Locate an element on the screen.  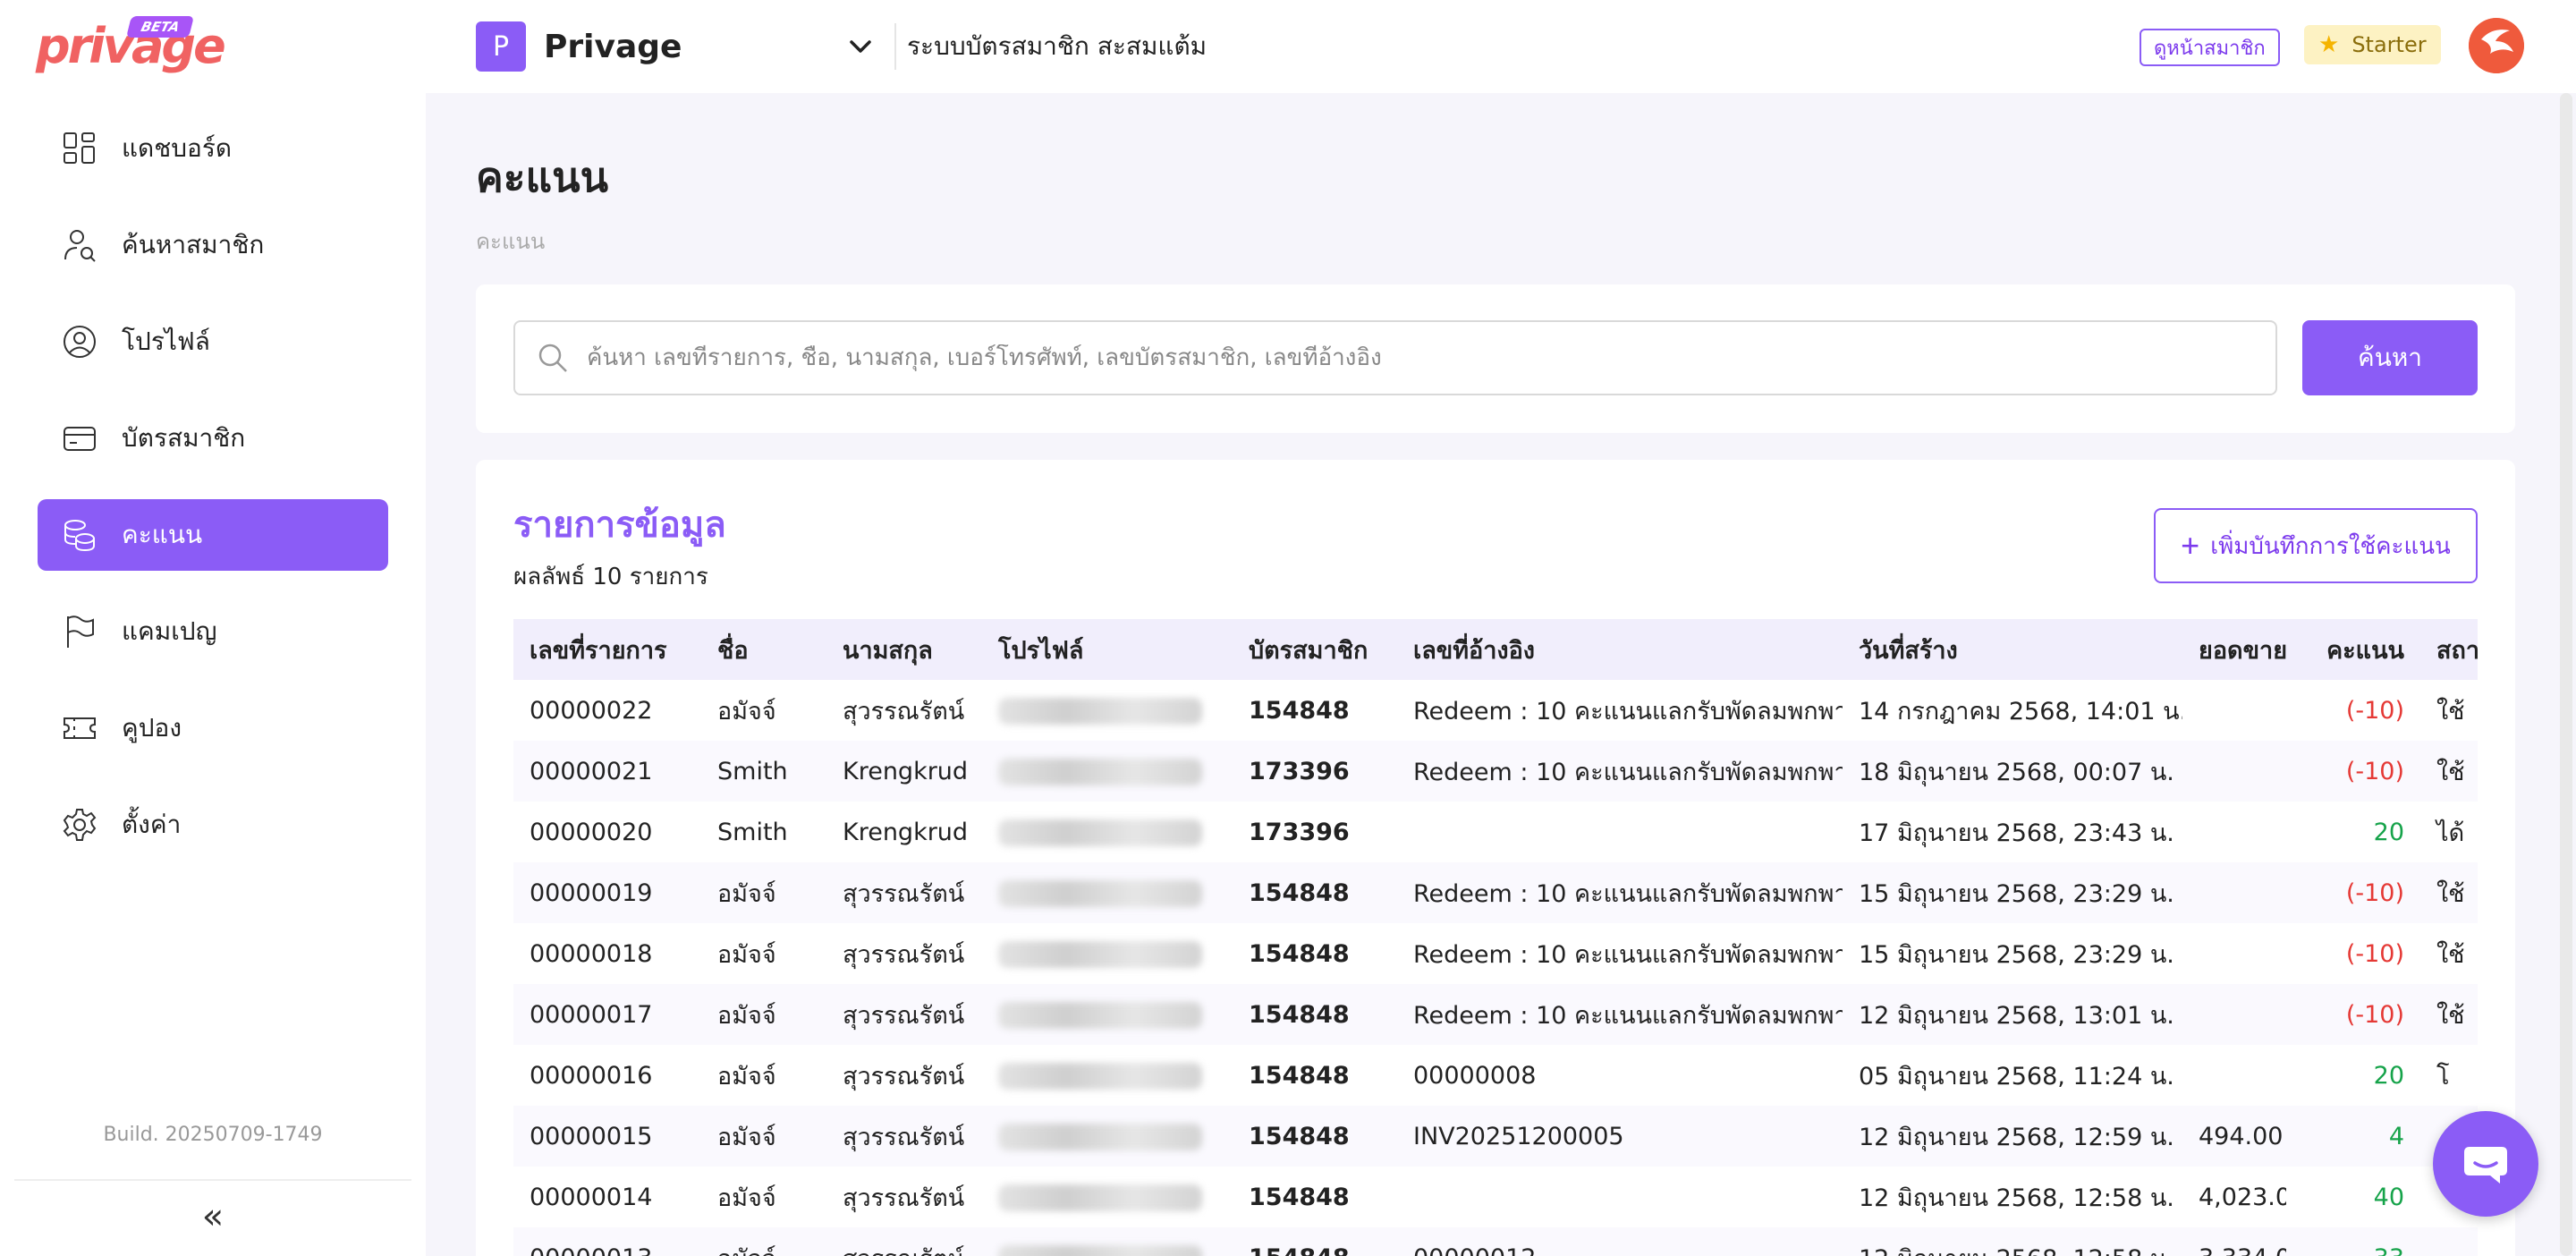
chat-support-button is located at coordinates (2485, 1164).